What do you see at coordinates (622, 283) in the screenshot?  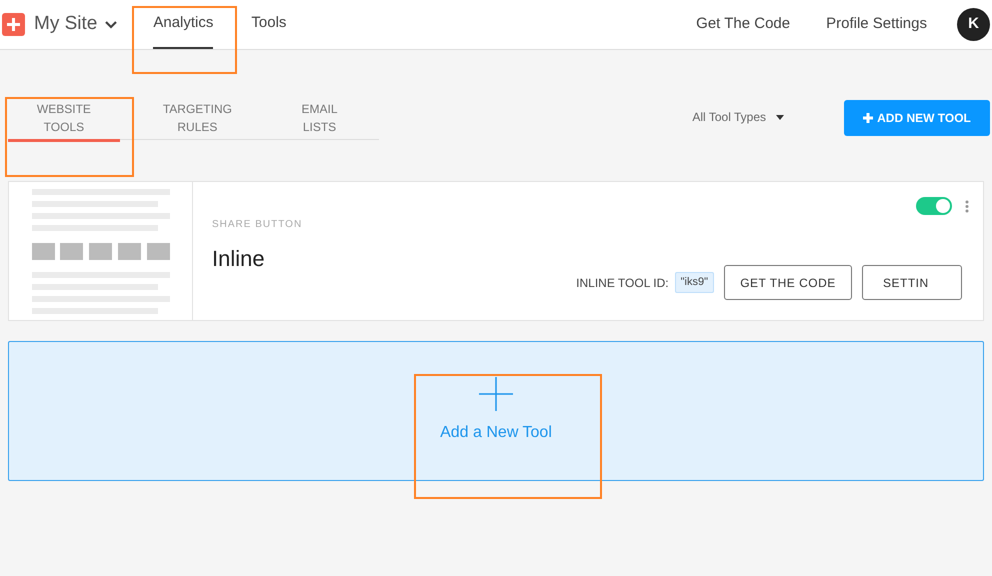 I see `tool-id-label: INLINE TOOL ID:` at bounding box center [622, 283].